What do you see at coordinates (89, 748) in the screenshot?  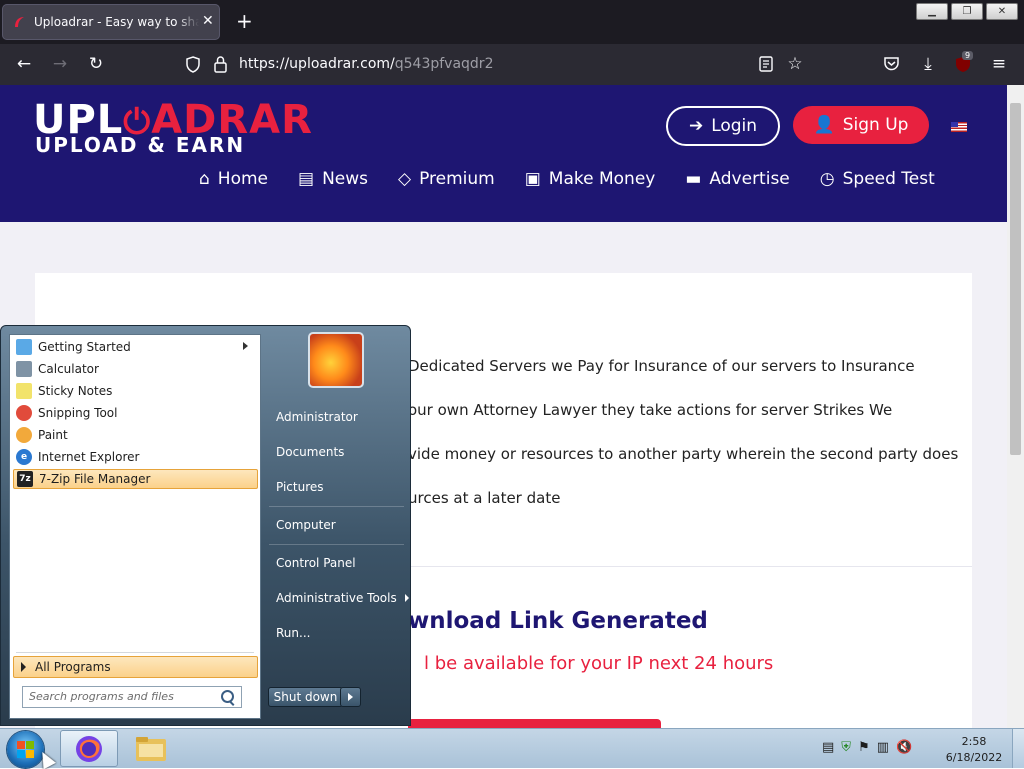 I see `taskbar-firefox-button` at bounding box center [89, 748].